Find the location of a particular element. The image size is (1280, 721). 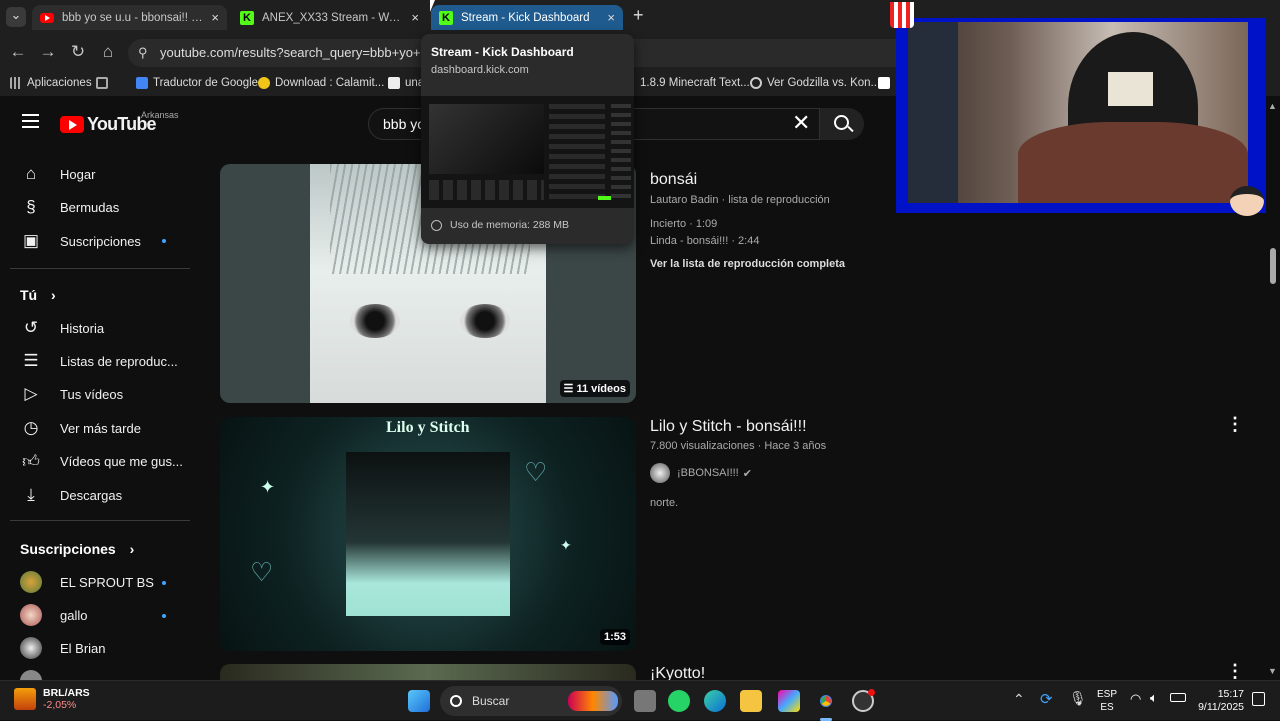

copilot-icon is located at coordinates (789, 701).